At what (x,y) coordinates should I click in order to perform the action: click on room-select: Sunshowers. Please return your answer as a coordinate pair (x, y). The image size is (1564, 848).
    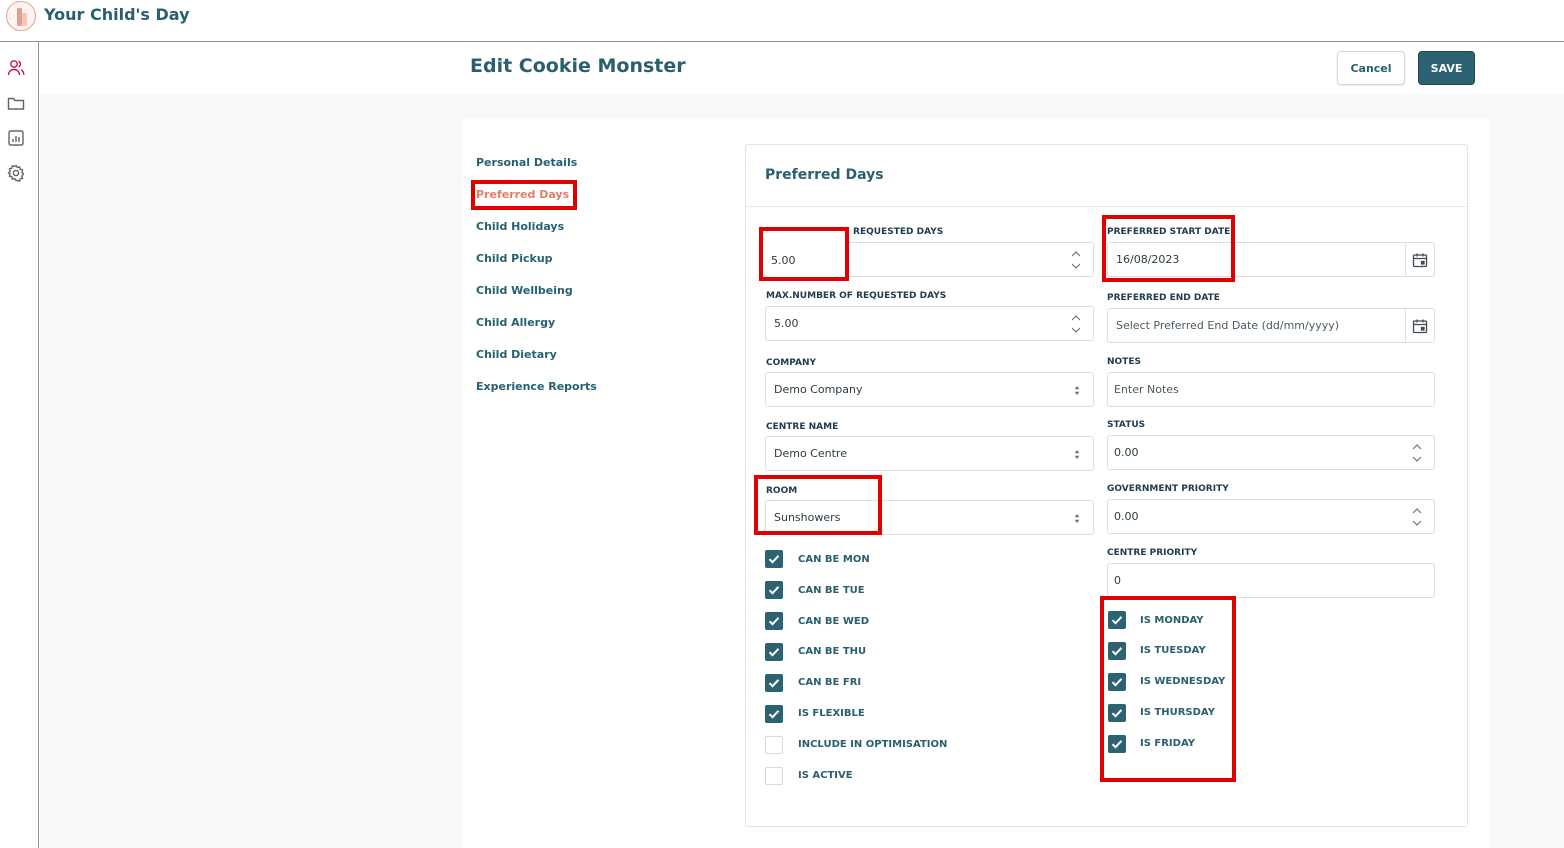
    Looking at the image, I should click on (929, 517).